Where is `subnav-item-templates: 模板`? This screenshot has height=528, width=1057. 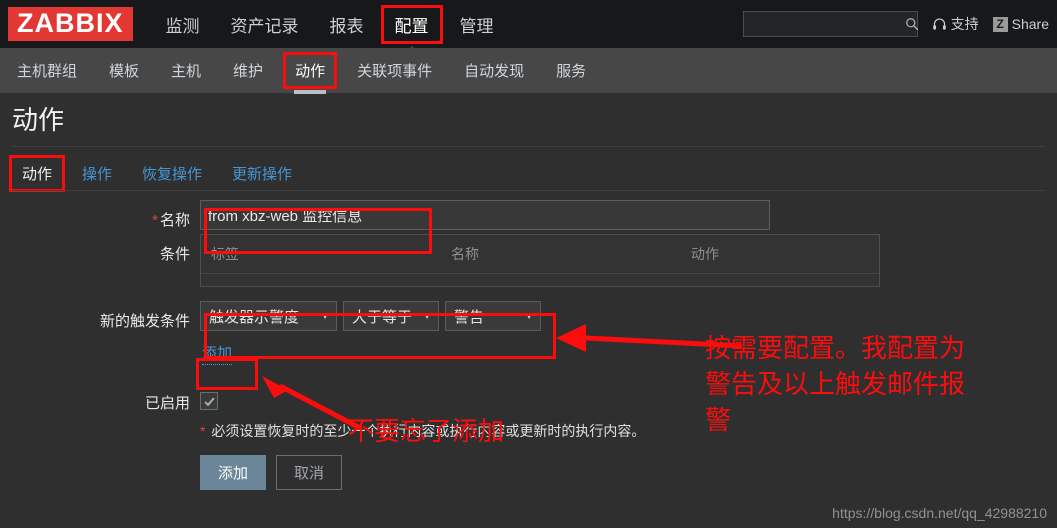
subnav-item-templates: 模板 is located at coordinates (124, 70).